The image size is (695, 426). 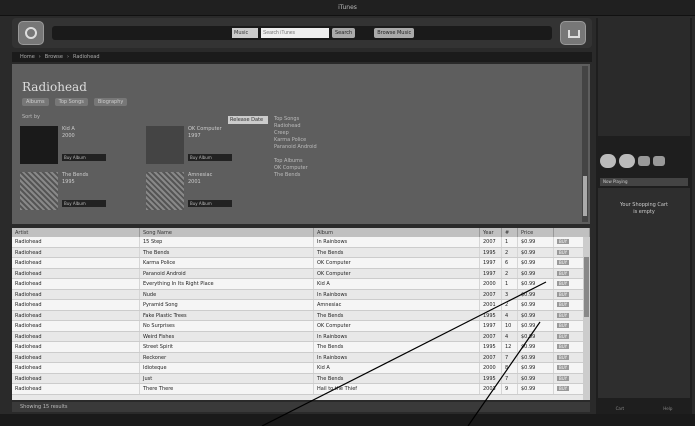 What do you see at coordinates (491, 326) in the screenshot?
I see `cell-year: 1997` at bounding box center [491, 326].